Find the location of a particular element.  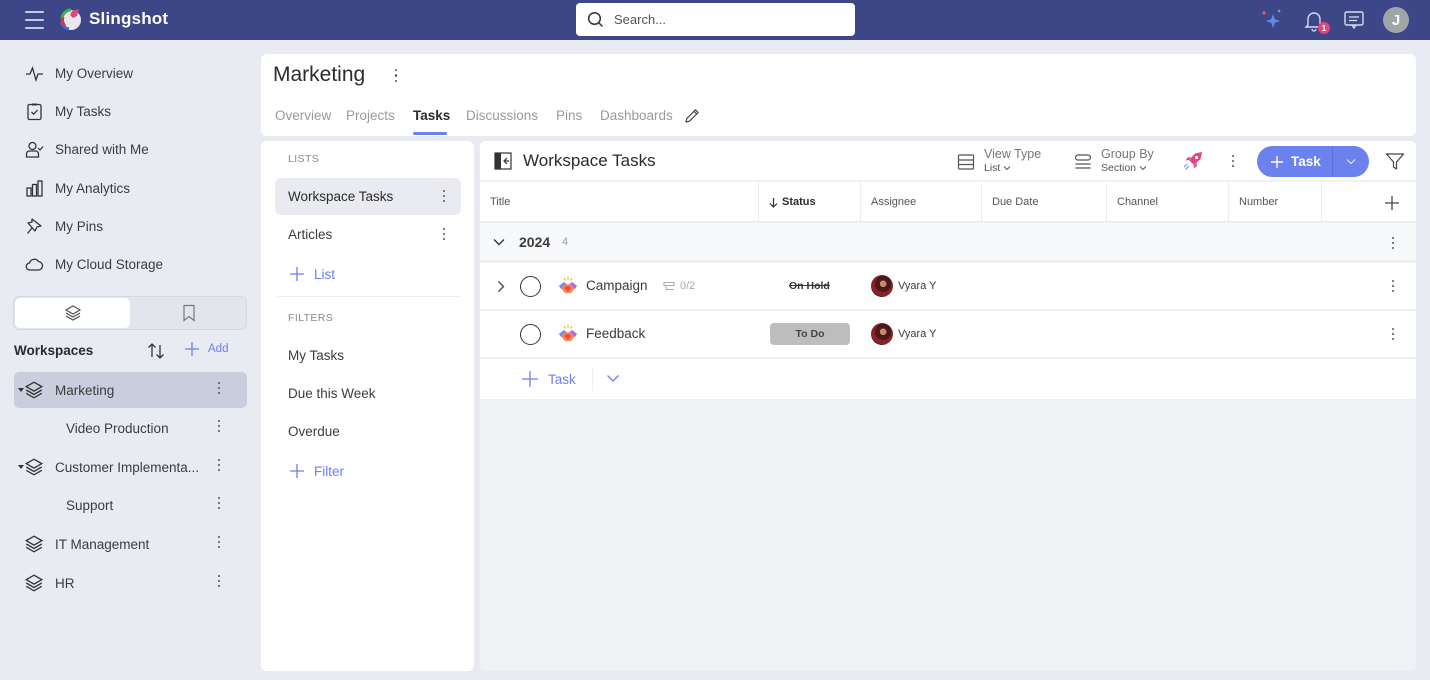

list-item-workspace-tasks: Workspace Tasks is located at coordinates (368, 196).